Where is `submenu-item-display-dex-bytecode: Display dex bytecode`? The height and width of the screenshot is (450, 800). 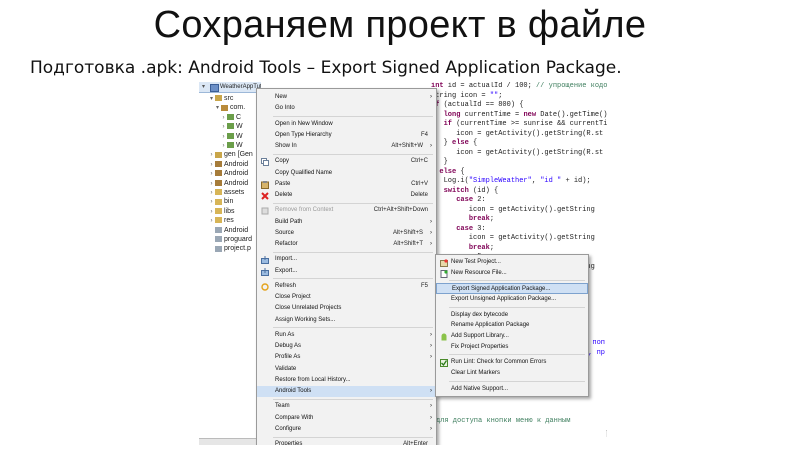
submenu-item-display-dex-bytecode: Display dex bytecode is located at coordinates (512, 315).